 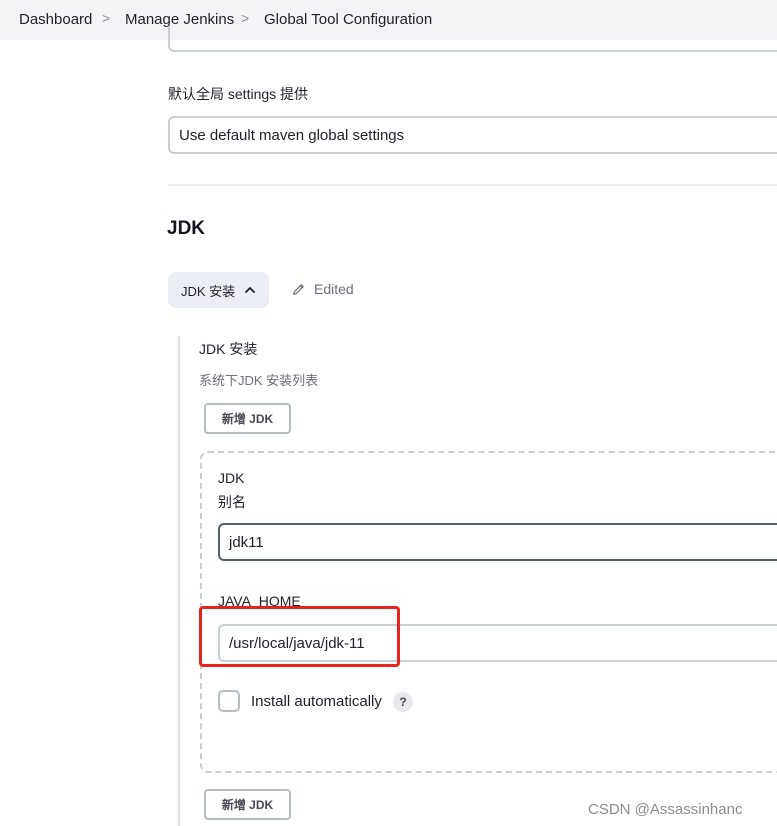 I want to click on jdk-installations-toggle: JDK 安装, so click(x=218, y=290).